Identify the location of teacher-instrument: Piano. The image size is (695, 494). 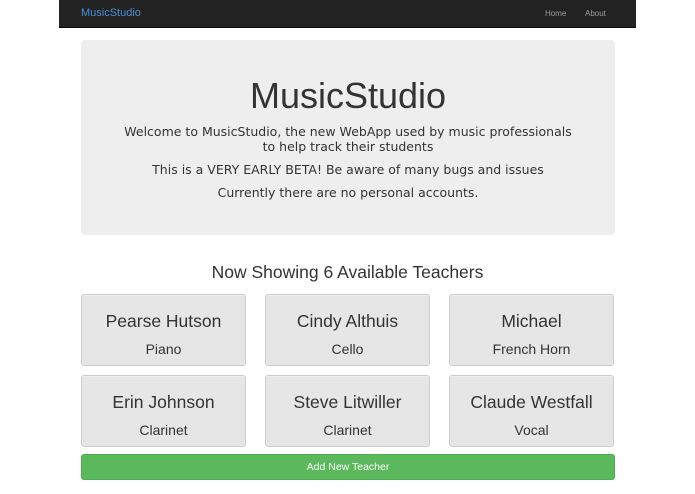
(163, 349).